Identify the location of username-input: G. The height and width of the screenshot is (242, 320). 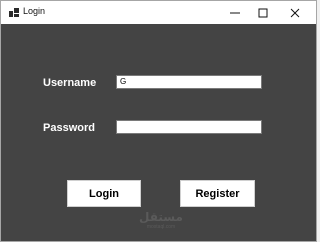
(189, 82).